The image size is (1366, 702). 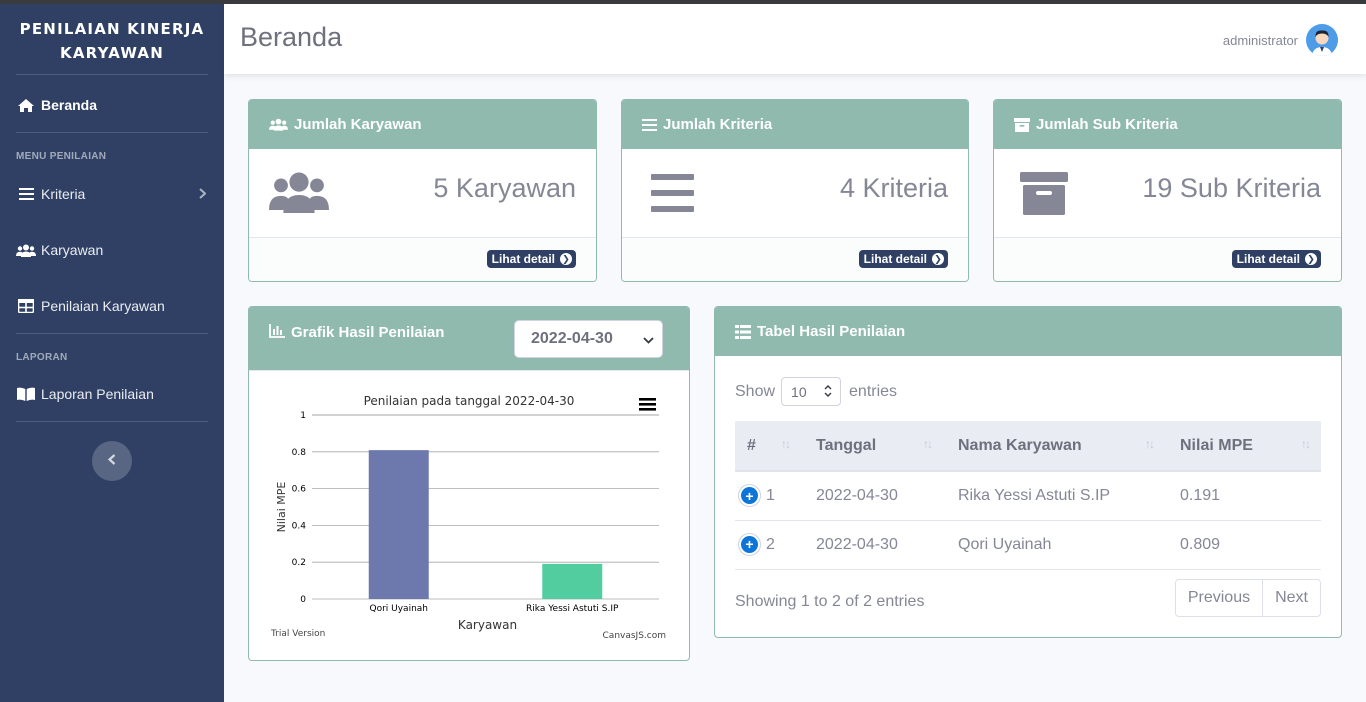 I want to click on stat-card-footer: Lihat detail ❯, so click(x=1167, y=259).